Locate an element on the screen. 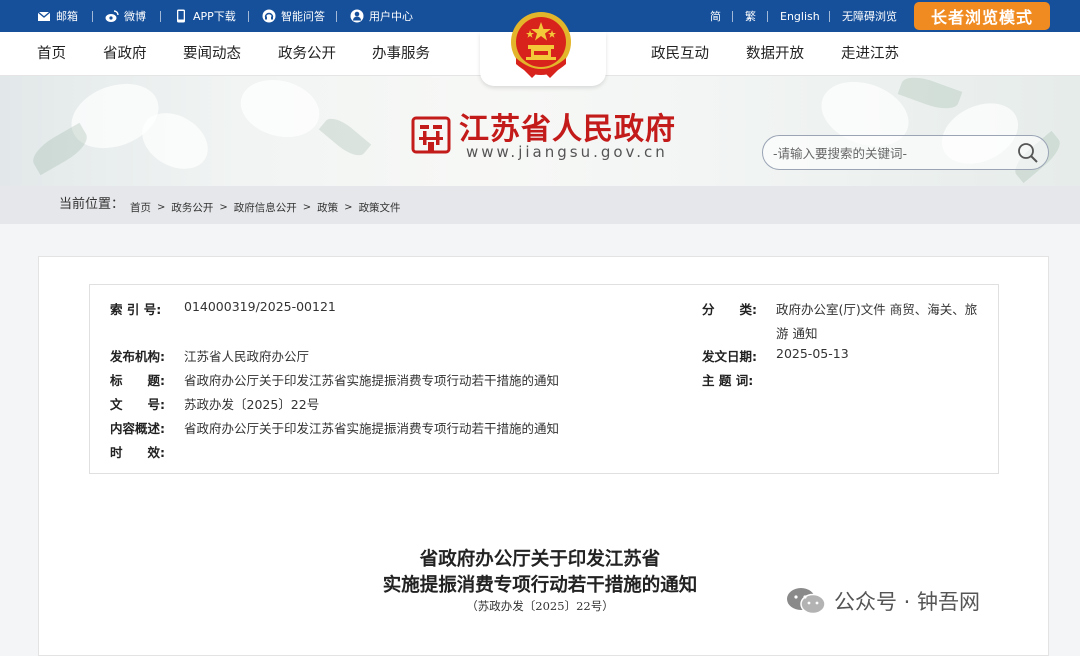 The width and height of the screenshot is (1080, 656). nav-open-data: 数据开放 is located at coordinates (775, 54).